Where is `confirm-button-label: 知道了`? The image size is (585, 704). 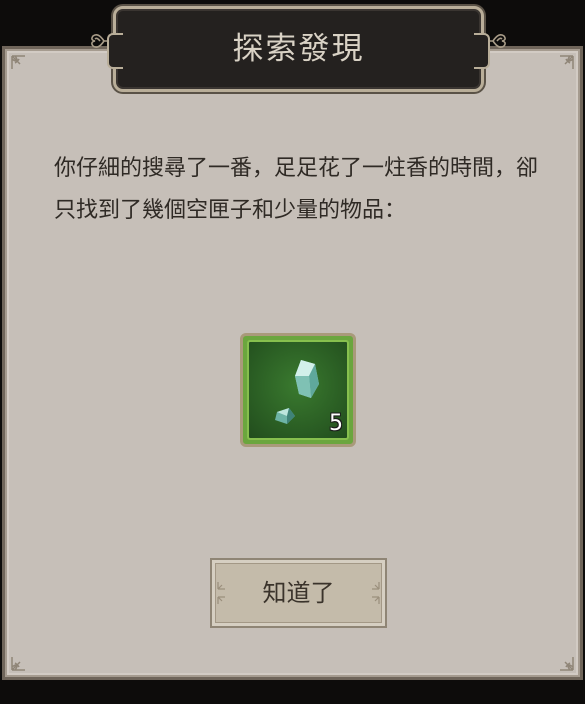
confirm-button-label: 知道了 is located at coordinates (298, 593).